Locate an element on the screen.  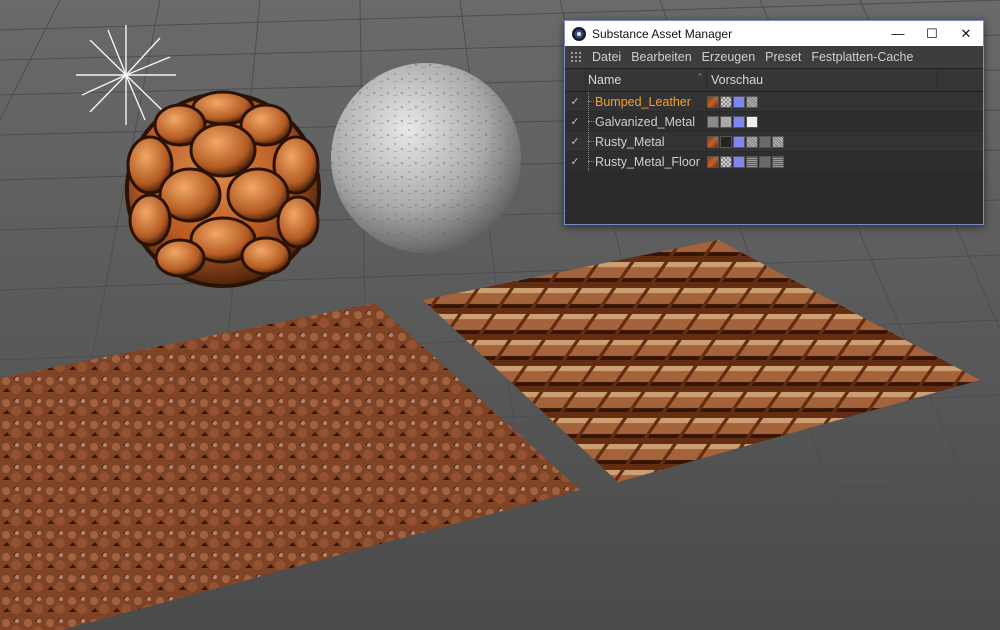
metal-sphere is located at coordinates (426, 158).